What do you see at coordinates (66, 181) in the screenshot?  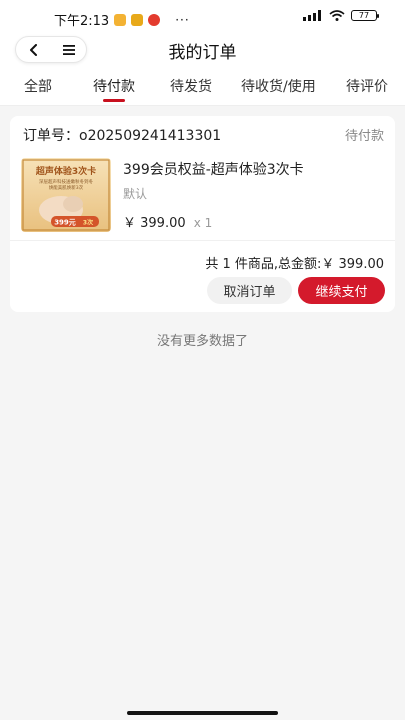 I see `thumb-subtitle-1: 深层超声科技送嫩秋冬到冬` at bounding box center [66, 181].